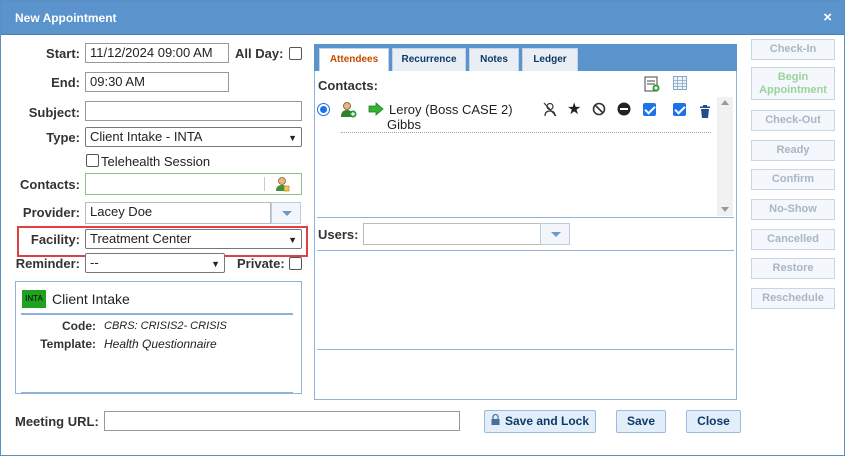 The width and height of the screenshot is (845, 456). I want to click on begin-appointment-button: Begin Appointment, so click(793, 83).